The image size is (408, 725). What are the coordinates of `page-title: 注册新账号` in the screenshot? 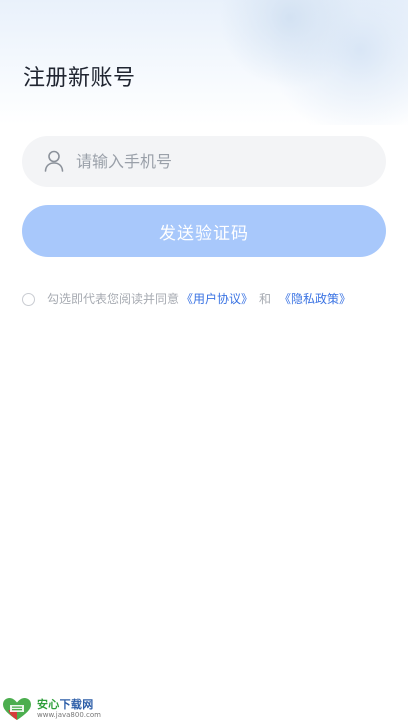 It's located at (79, 78).